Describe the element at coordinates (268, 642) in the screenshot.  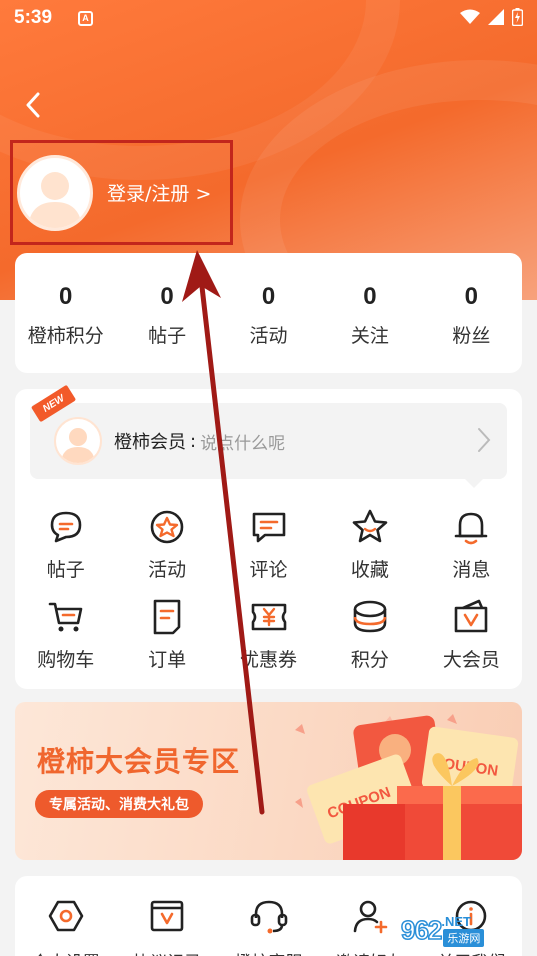
I see `grid-item-coupons: 优惠券` at that location.